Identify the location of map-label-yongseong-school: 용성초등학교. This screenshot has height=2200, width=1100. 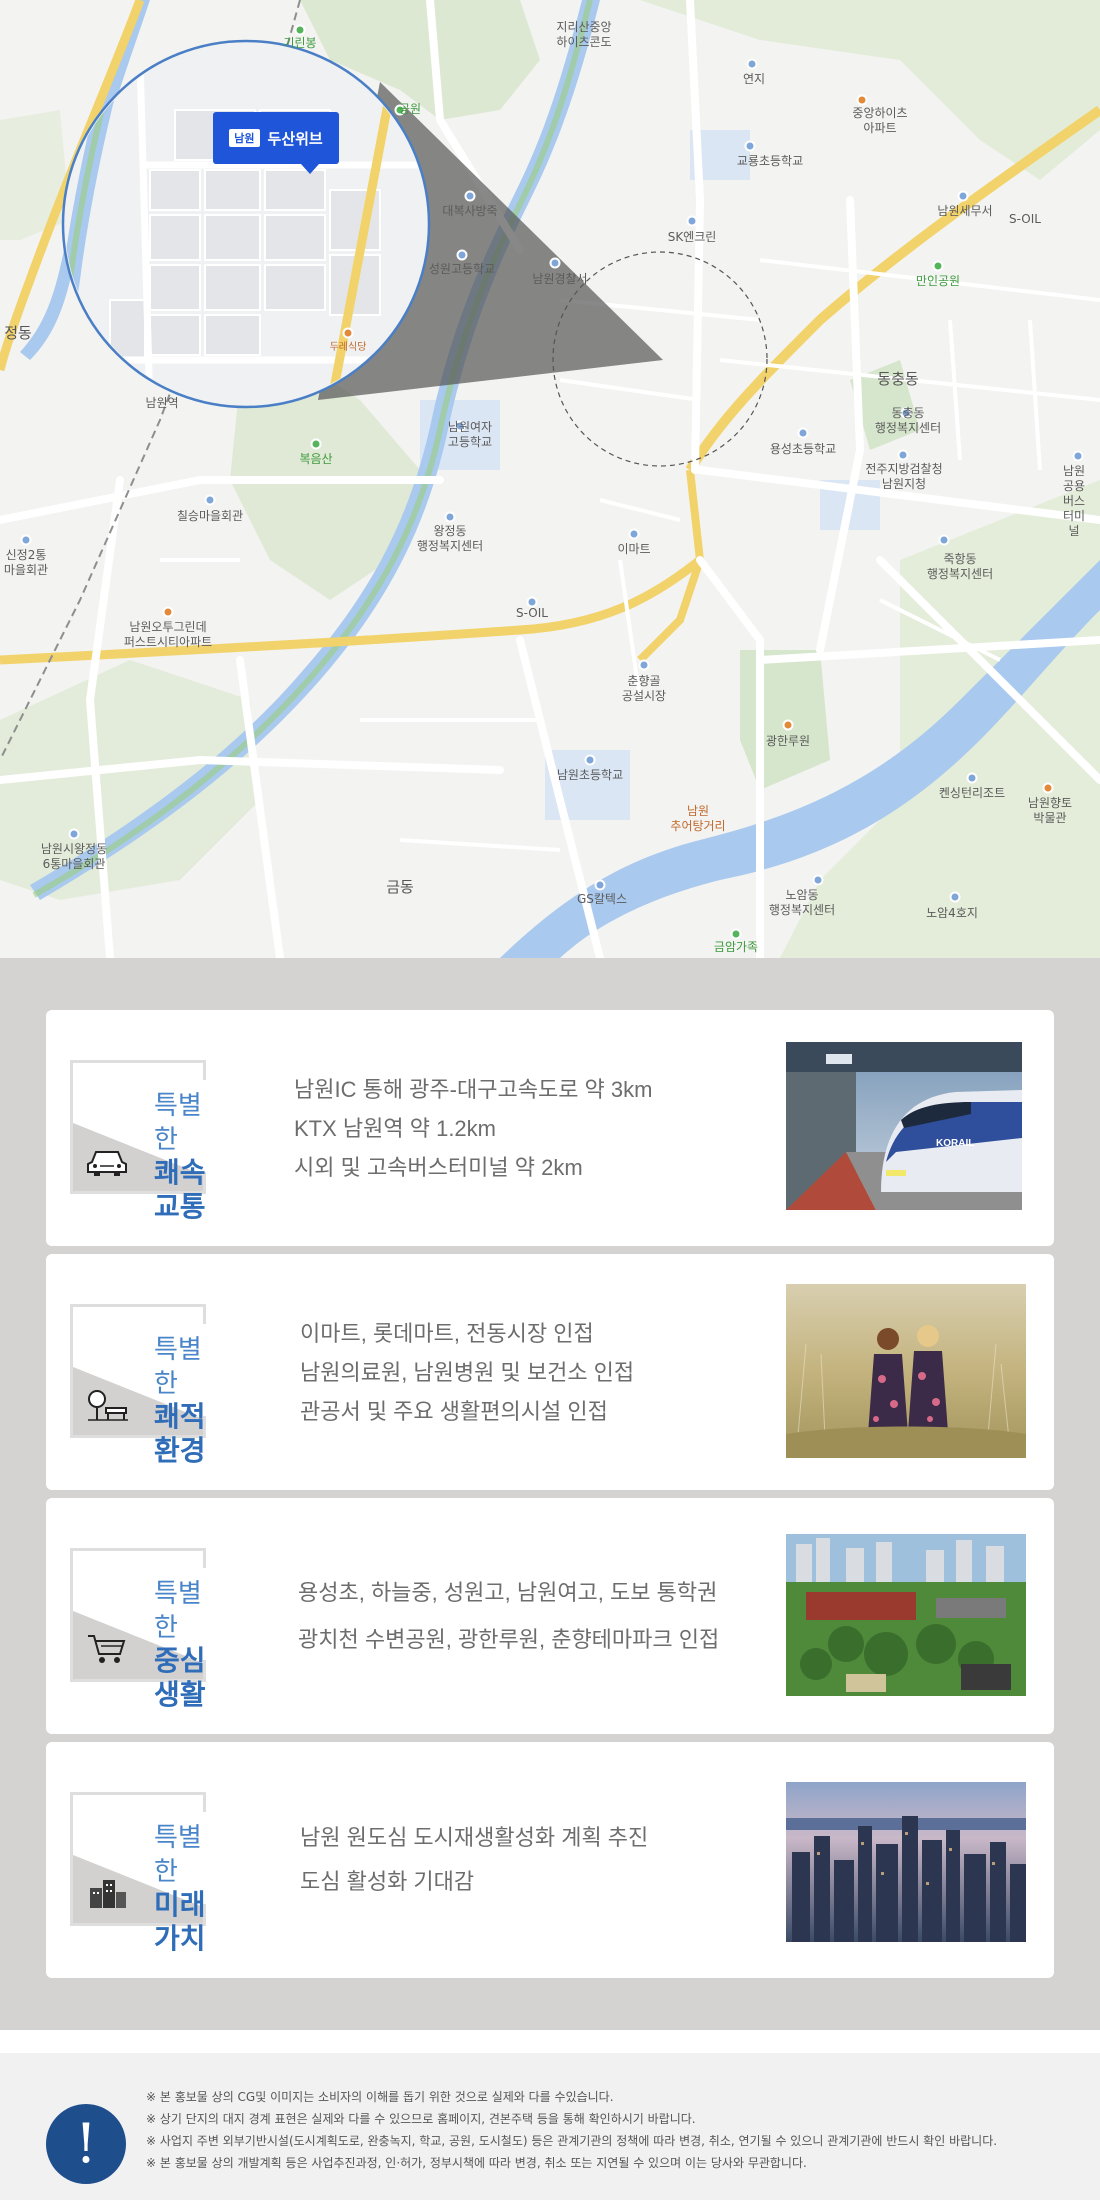
(803, 449).